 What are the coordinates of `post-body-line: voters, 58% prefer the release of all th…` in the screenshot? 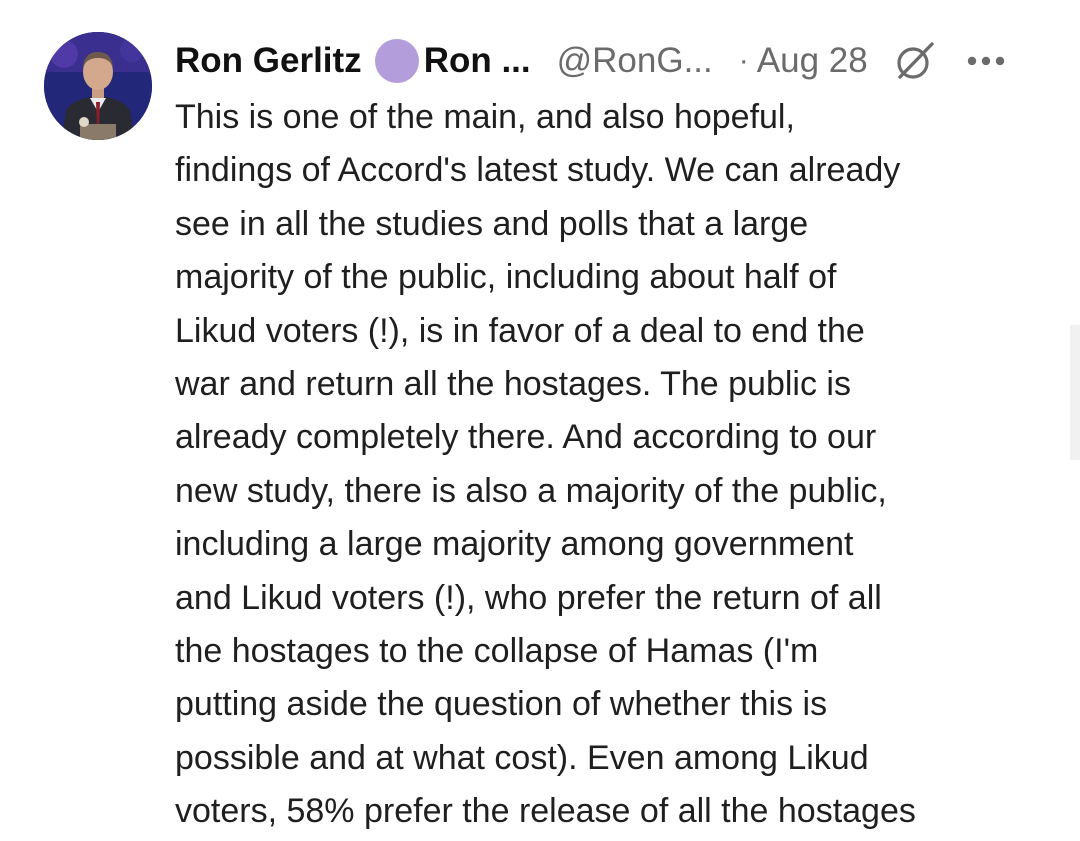 It's located at (545, 811).